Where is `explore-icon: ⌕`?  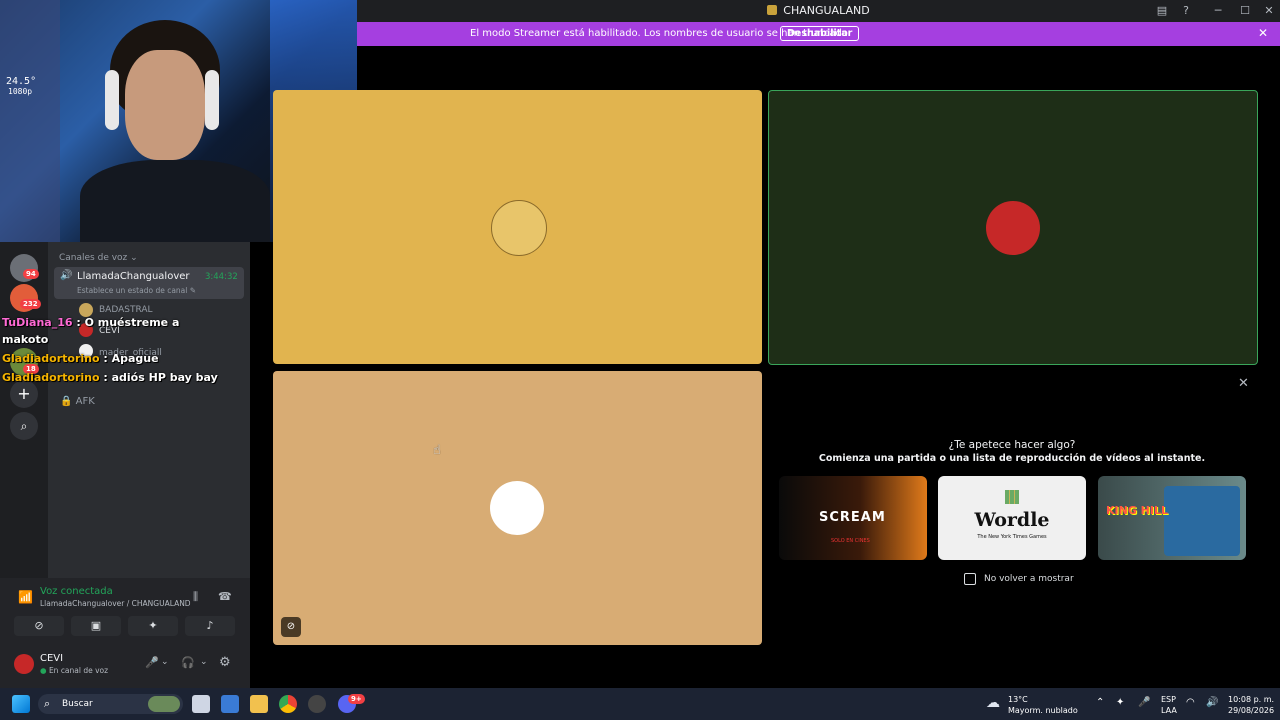
explore-icon: ⌕ is located at coordinates (24, 426).